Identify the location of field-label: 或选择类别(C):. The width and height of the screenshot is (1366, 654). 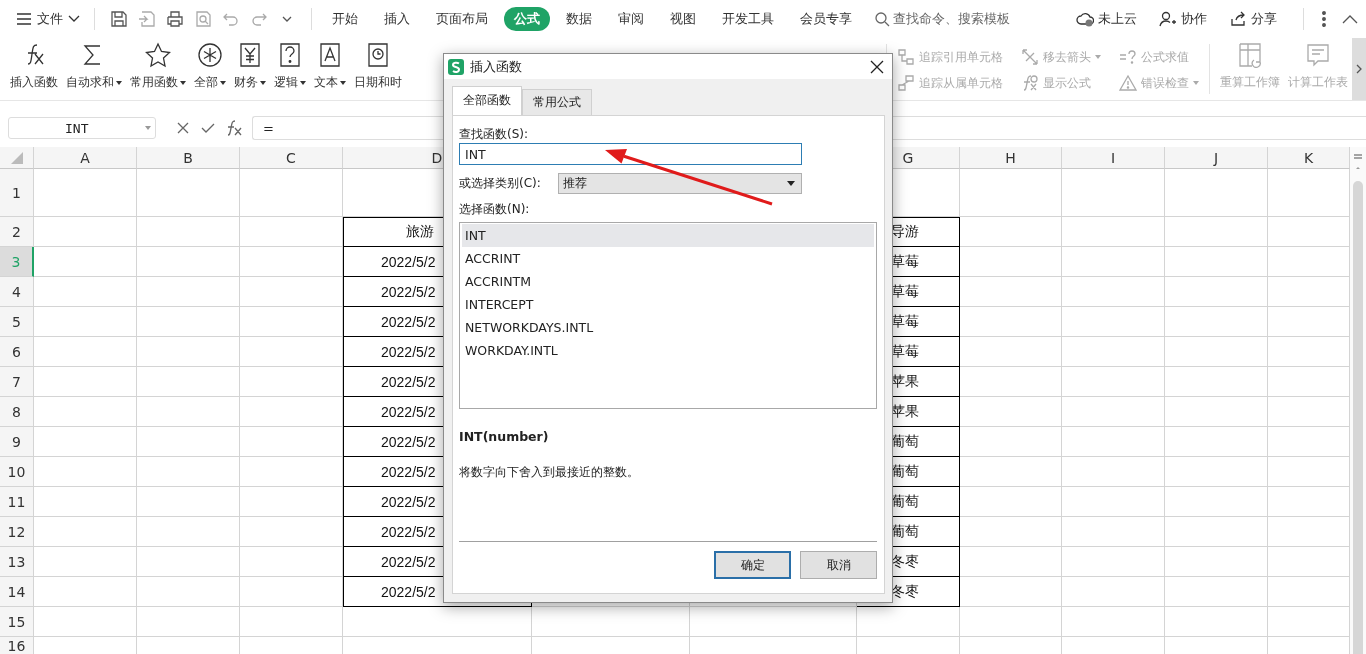
(500, 183).